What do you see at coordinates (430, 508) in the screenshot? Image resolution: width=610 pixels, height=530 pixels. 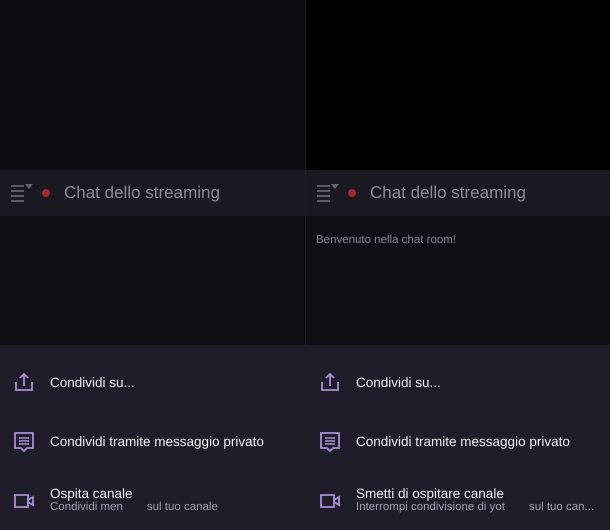 I see `action-description: Interrompi condivisione di yot` at bounding box center [430, 508].